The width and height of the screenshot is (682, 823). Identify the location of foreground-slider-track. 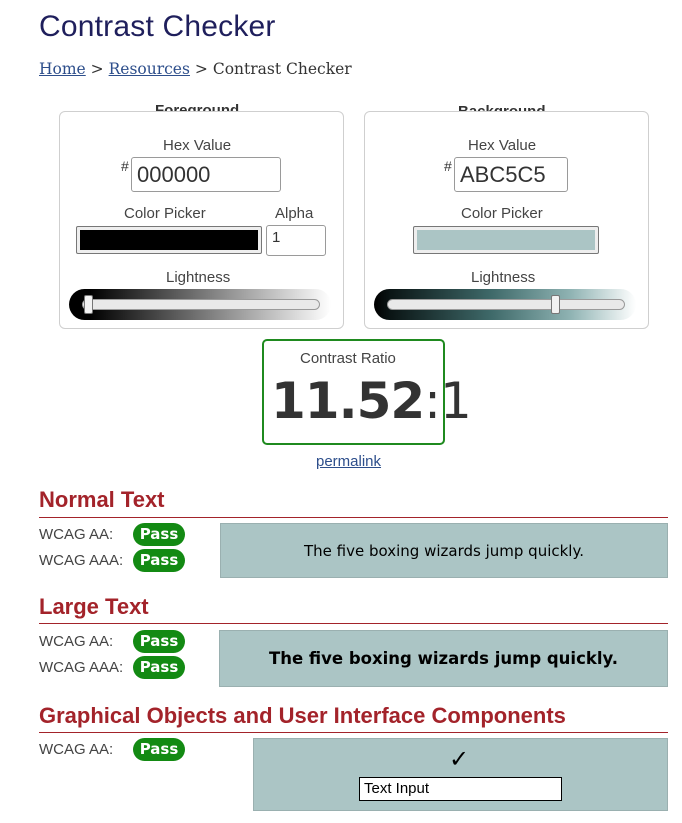
(201, 304).